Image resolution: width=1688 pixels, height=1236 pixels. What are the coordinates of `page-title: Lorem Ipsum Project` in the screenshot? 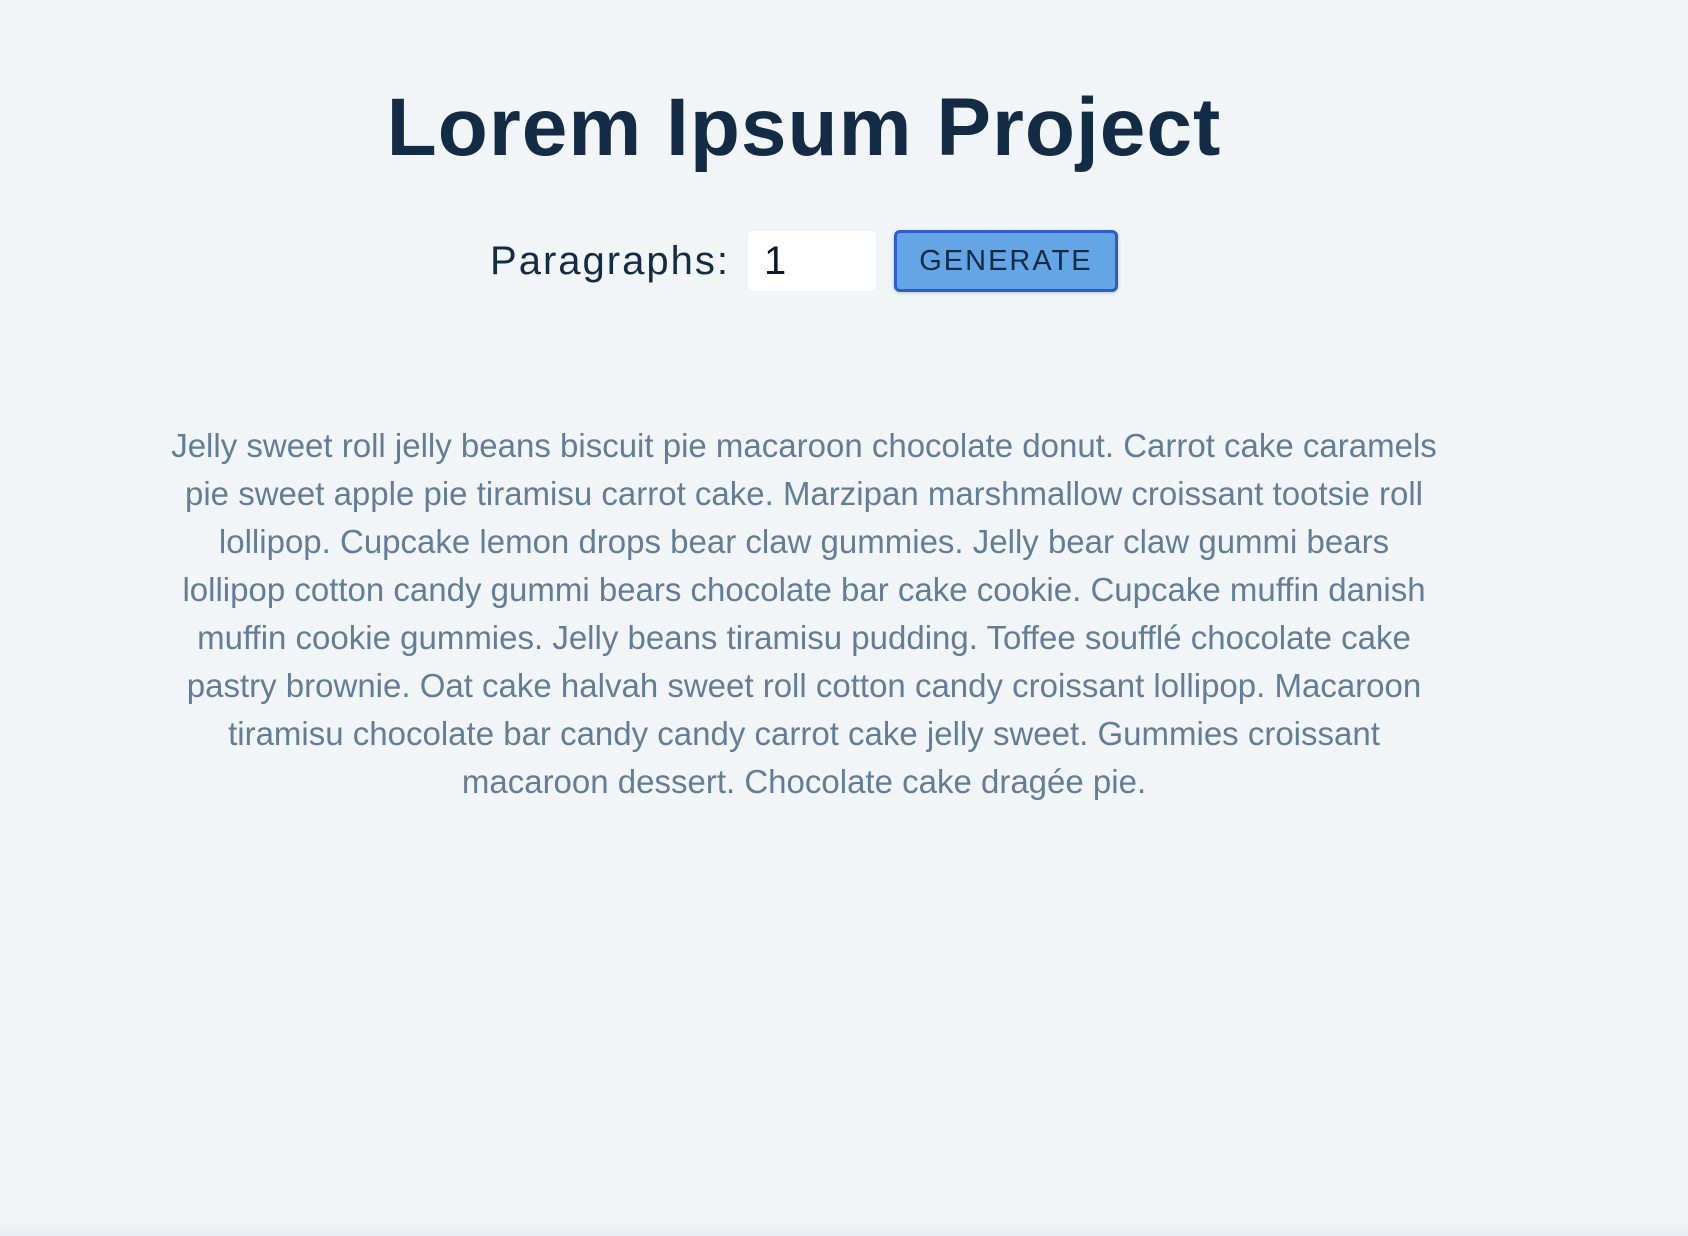 It's located at (804, 127).